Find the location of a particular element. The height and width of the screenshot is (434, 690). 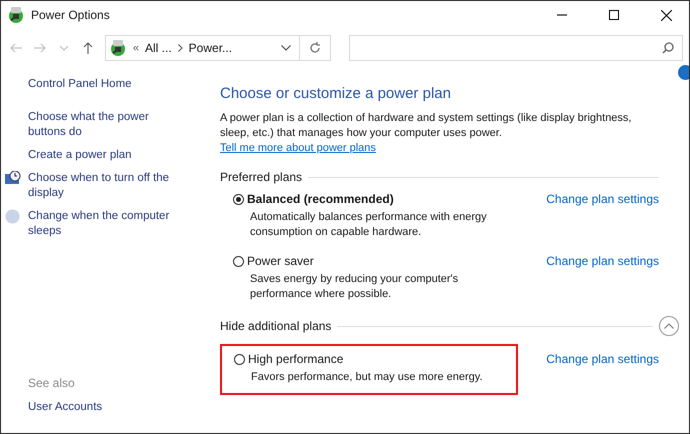

plan-description: Saves energy by reducing your computer's performance where possible. is located at coordinates (355, 287).